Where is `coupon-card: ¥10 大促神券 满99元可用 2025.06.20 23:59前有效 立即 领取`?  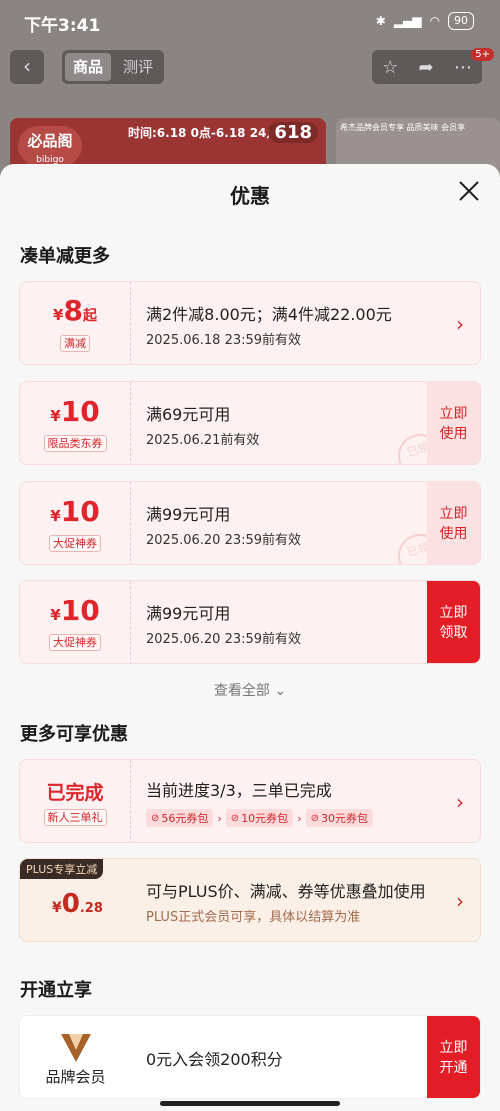
coupon-card: ¥10 大促神券 满99元可用 2025.06.20 23:59前有效 立即 领取 is located at coordinates (250, 622).